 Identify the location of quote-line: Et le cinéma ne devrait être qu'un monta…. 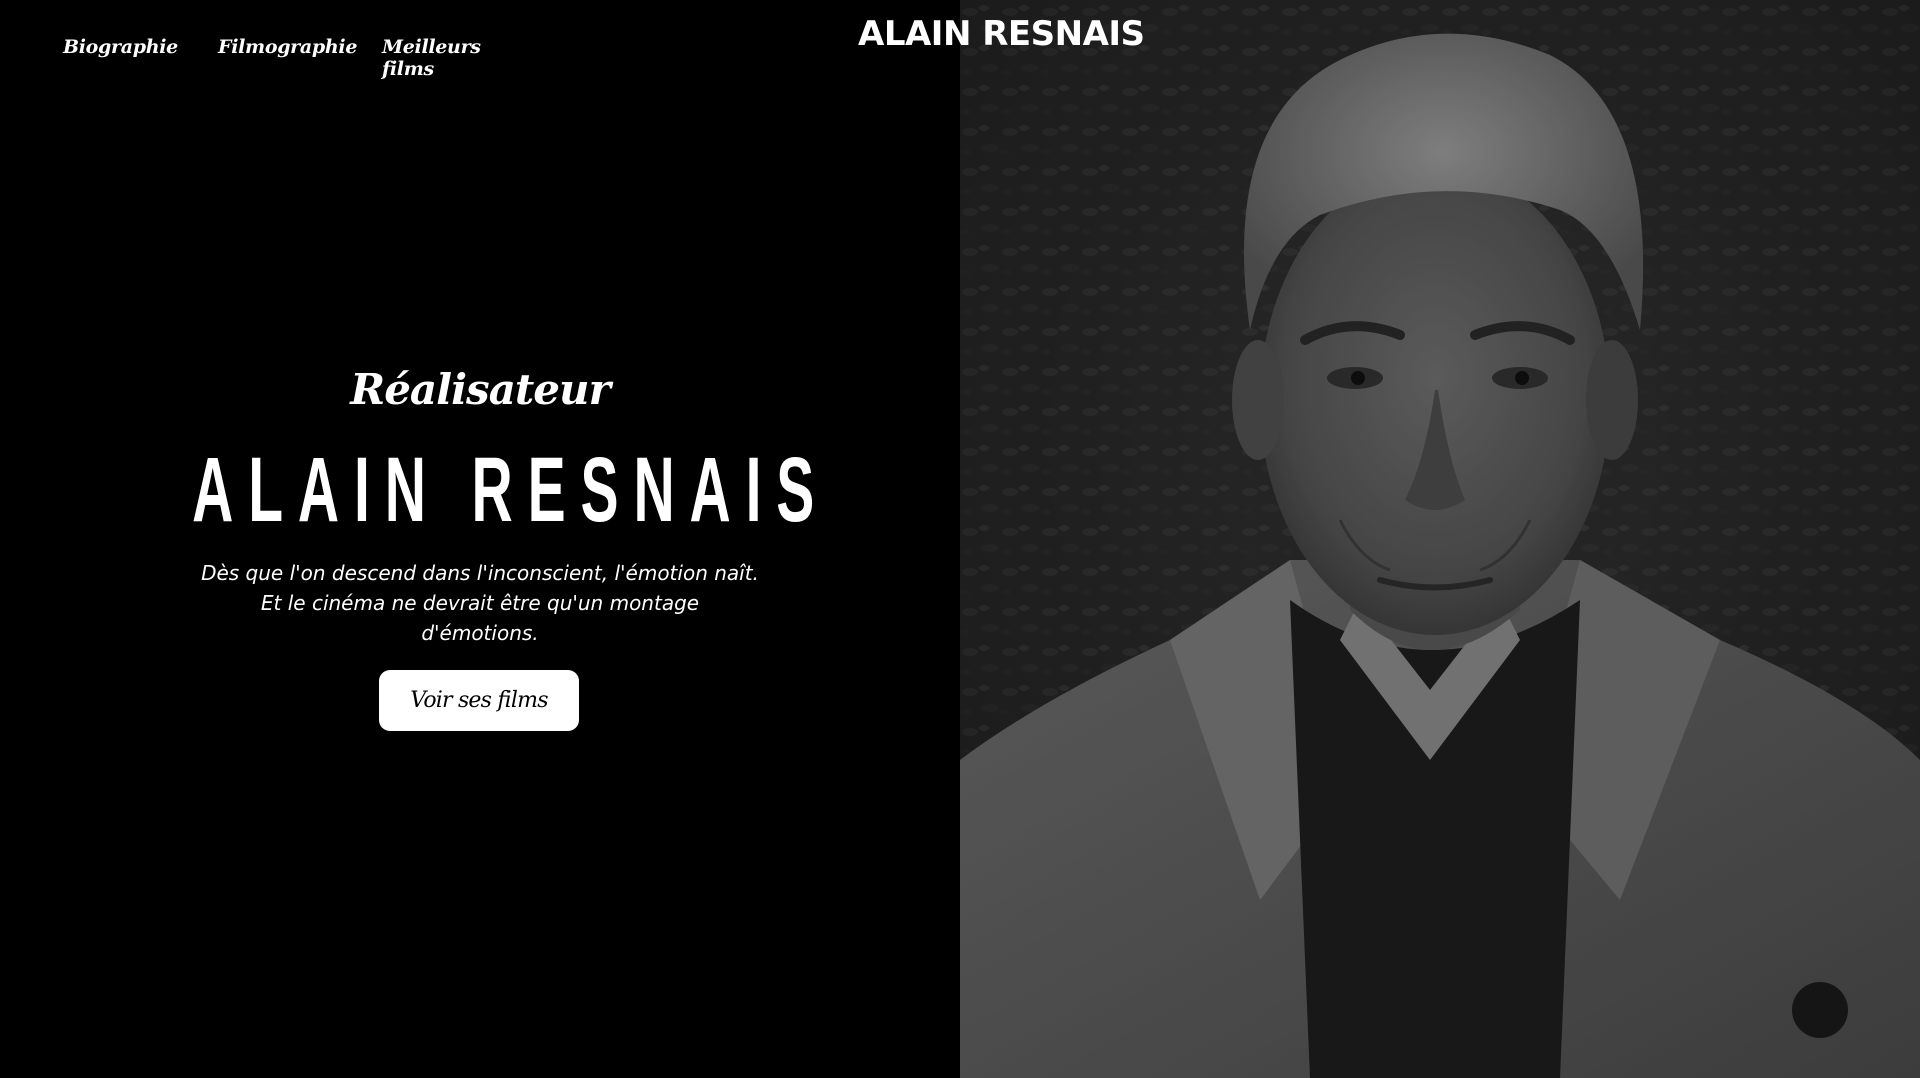
(480, 603).